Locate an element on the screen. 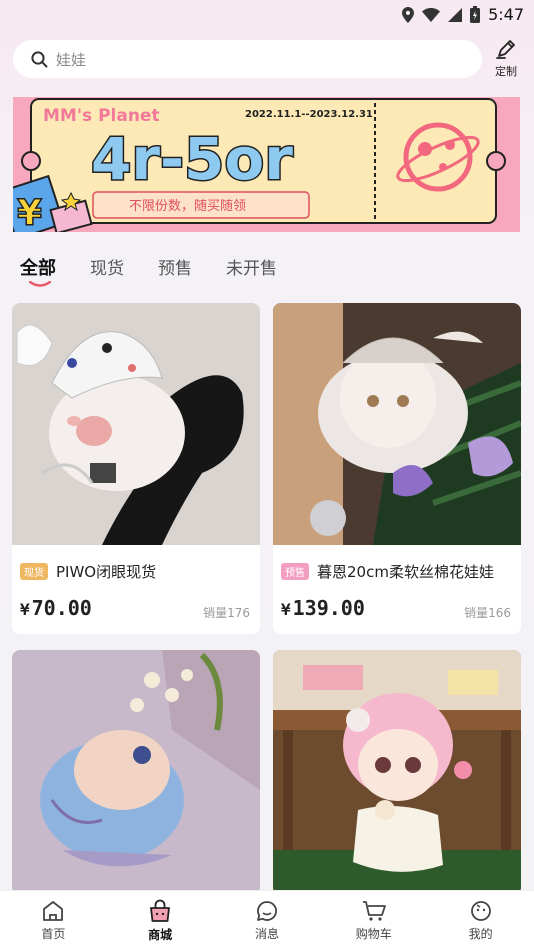 This screenshot has height=950, width=534. nav-cart-label: 购物车 is located at coordinates (373, 934).